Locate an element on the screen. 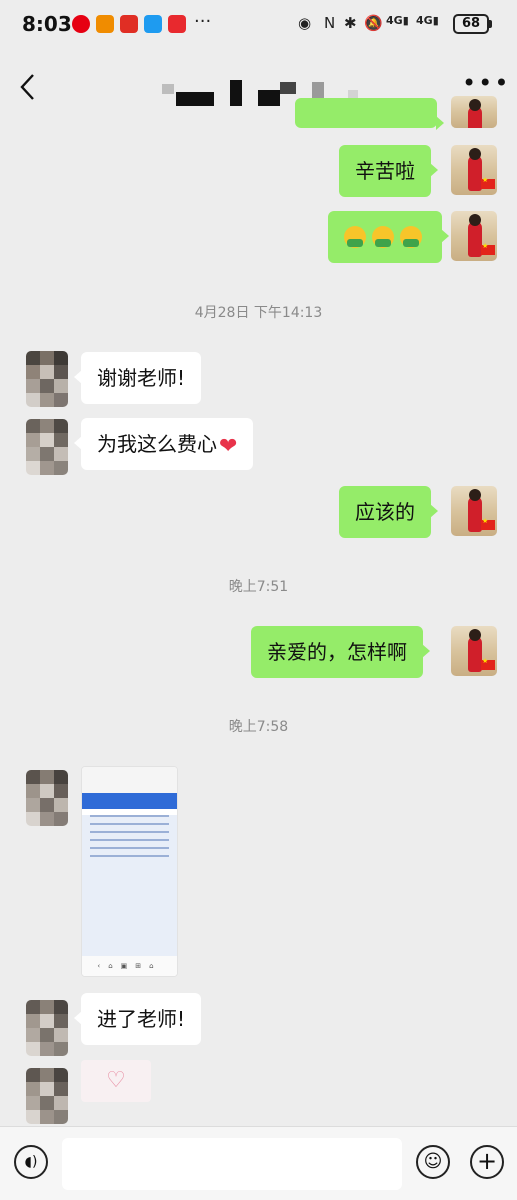 This screenshot has height=1200, width=517. emoji-message-bubble is located at coordinates (388, 237).